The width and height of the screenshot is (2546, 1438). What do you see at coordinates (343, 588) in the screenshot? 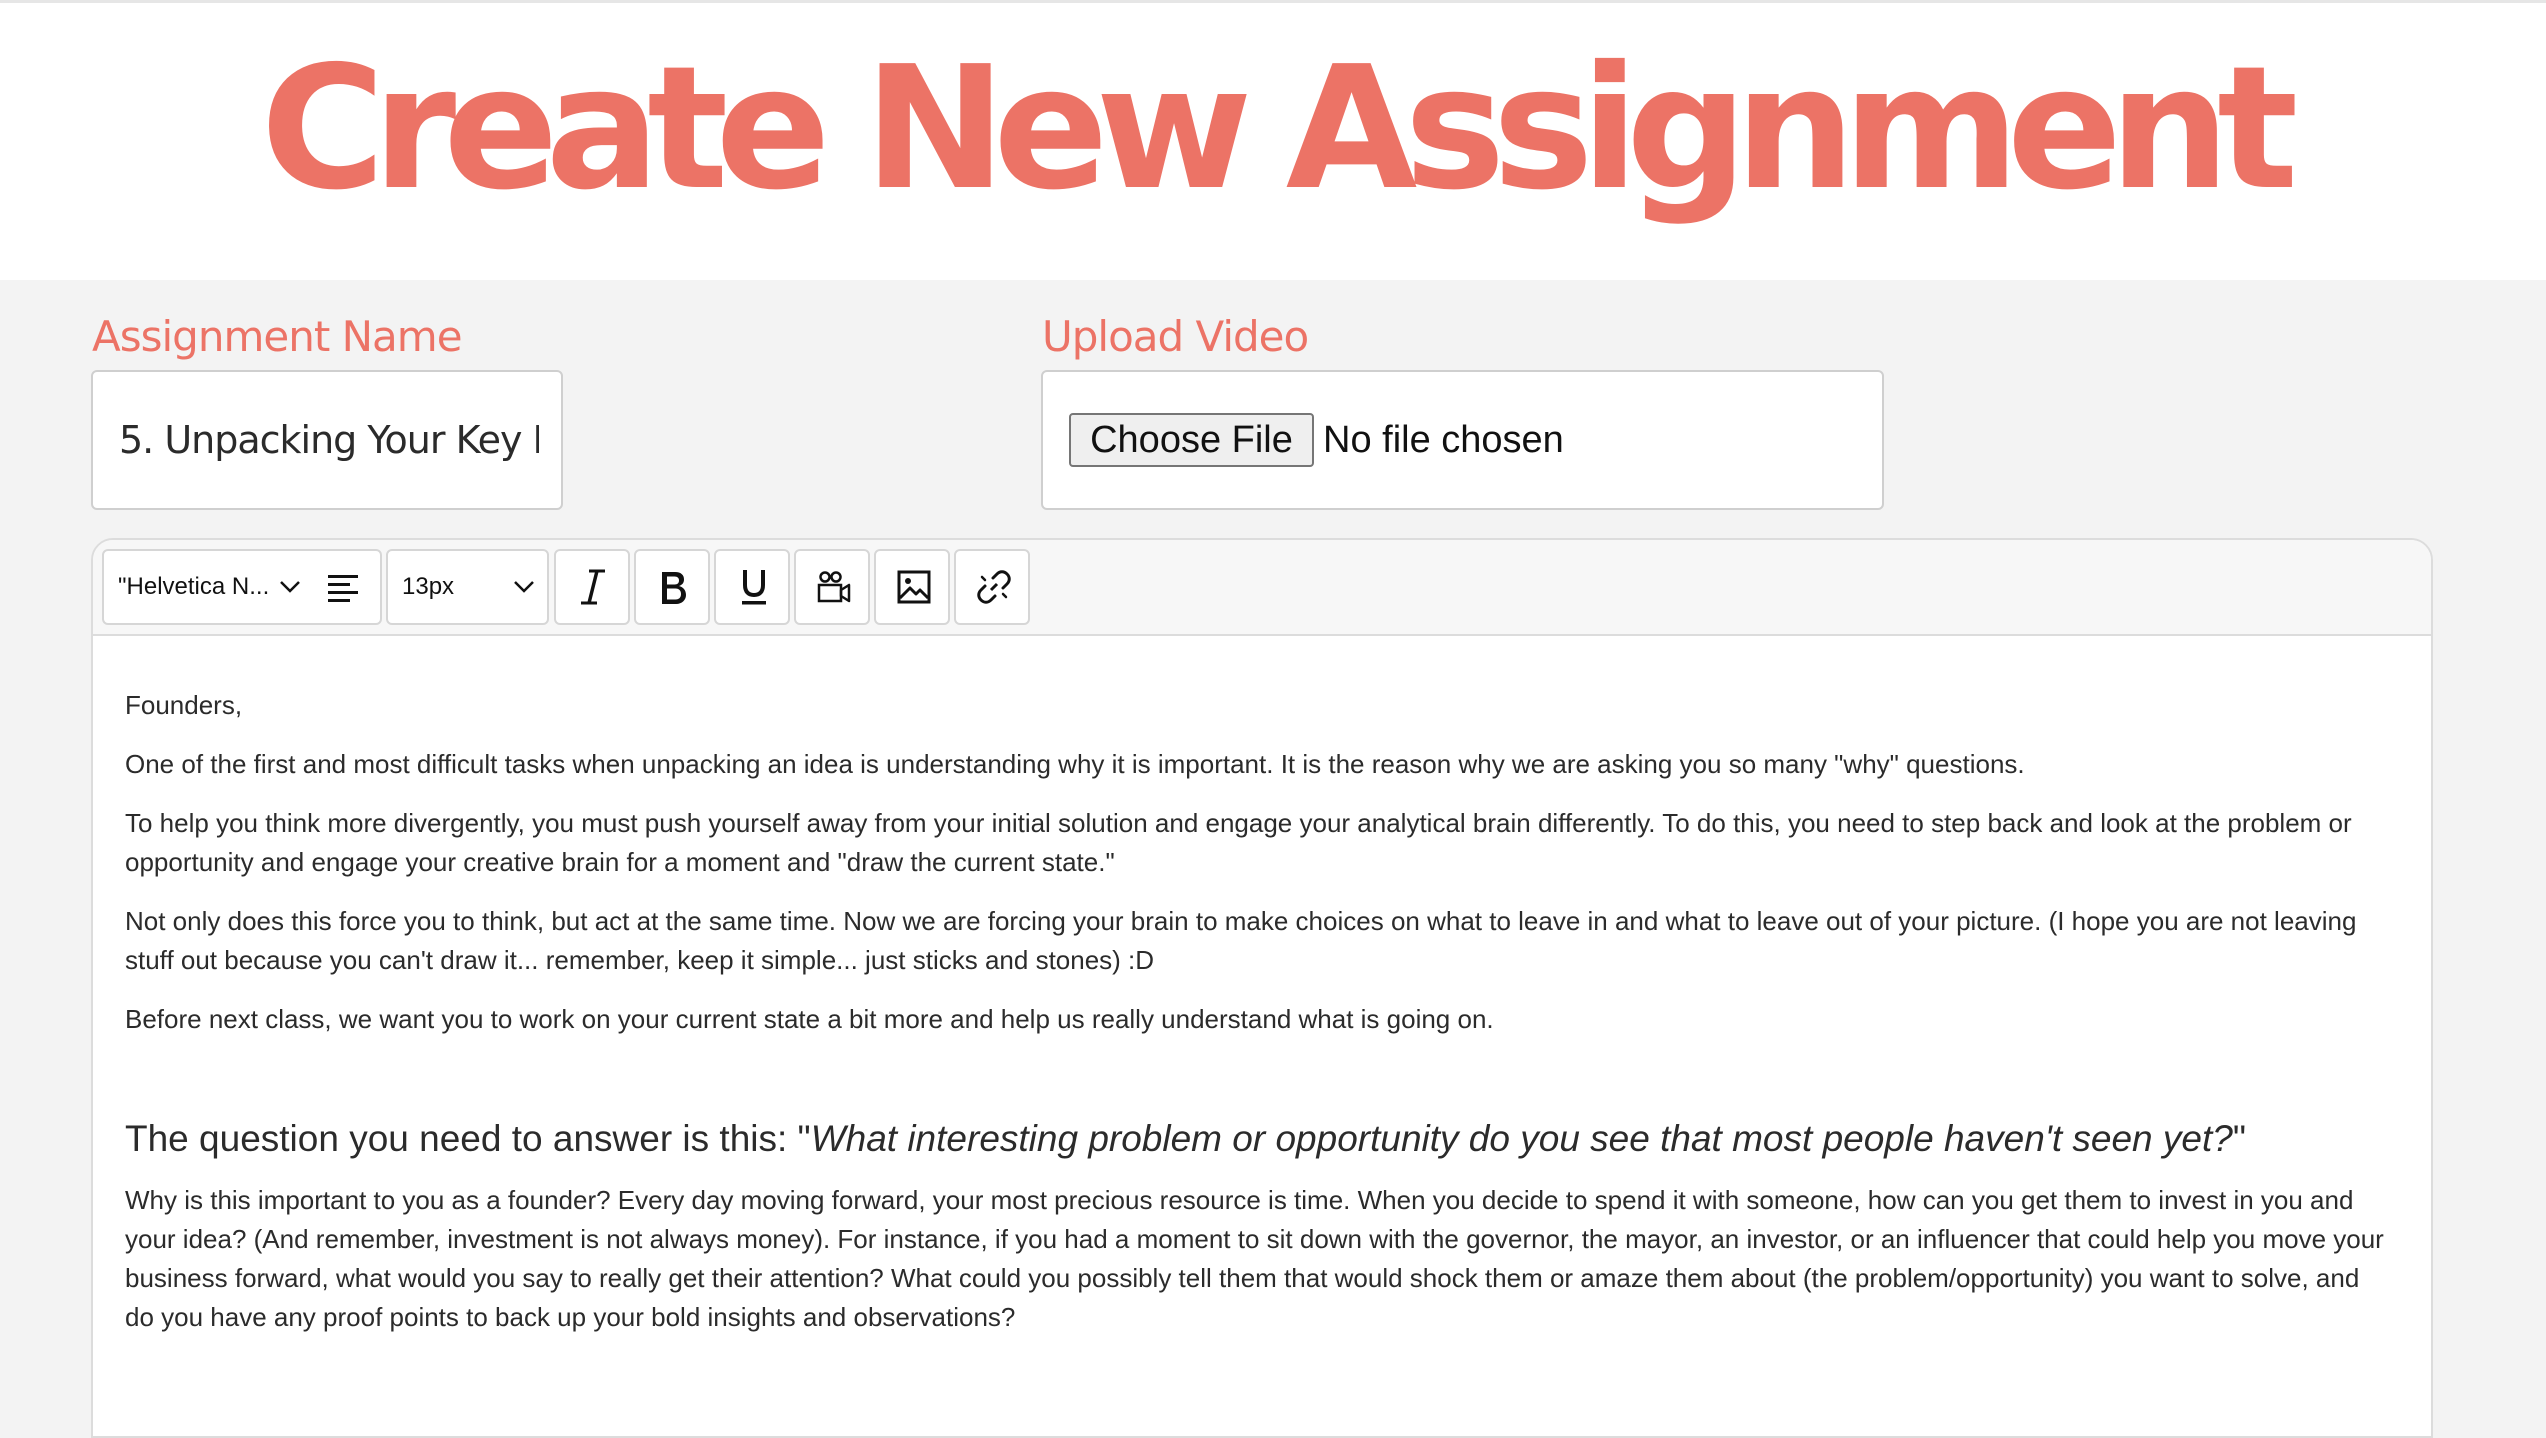
I see `align-left-icon` at bounding box center [343, 588].